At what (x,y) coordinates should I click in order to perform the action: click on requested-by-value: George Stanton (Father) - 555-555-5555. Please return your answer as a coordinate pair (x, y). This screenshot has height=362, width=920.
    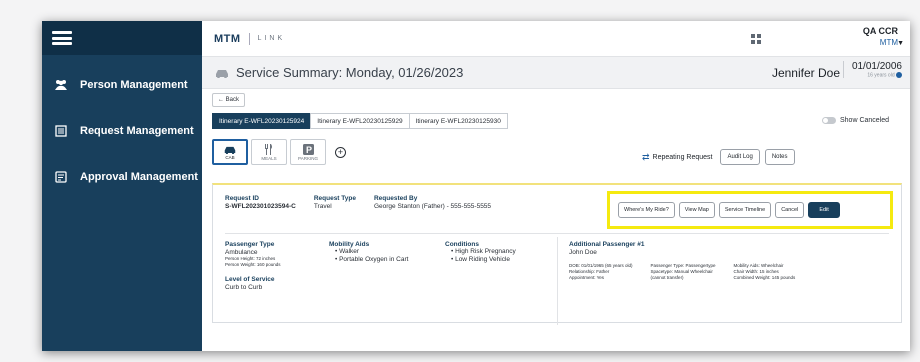
    Looking at the image, I should click on (432, 206).